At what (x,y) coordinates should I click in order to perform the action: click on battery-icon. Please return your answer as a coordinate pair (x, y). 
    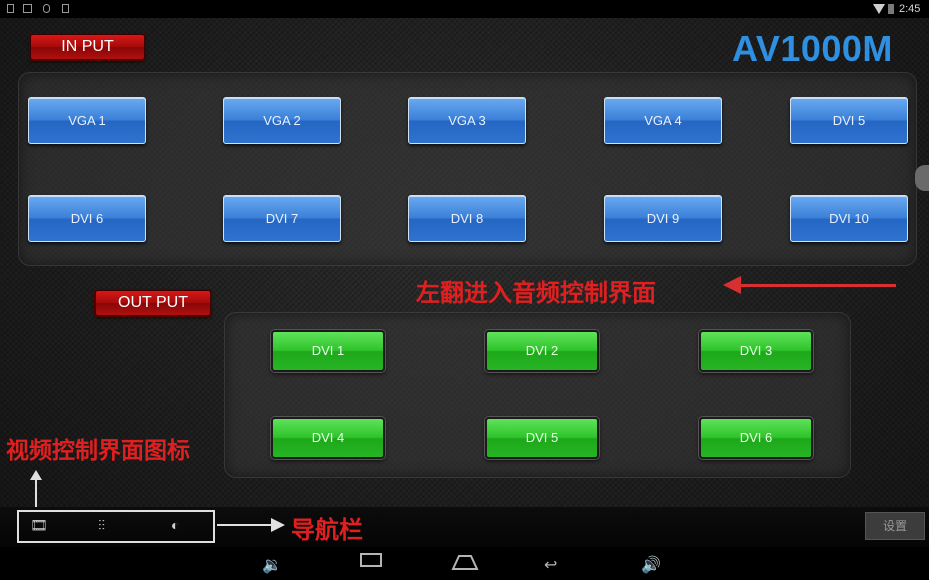
    Looking at the image, I should click on (891, 9).